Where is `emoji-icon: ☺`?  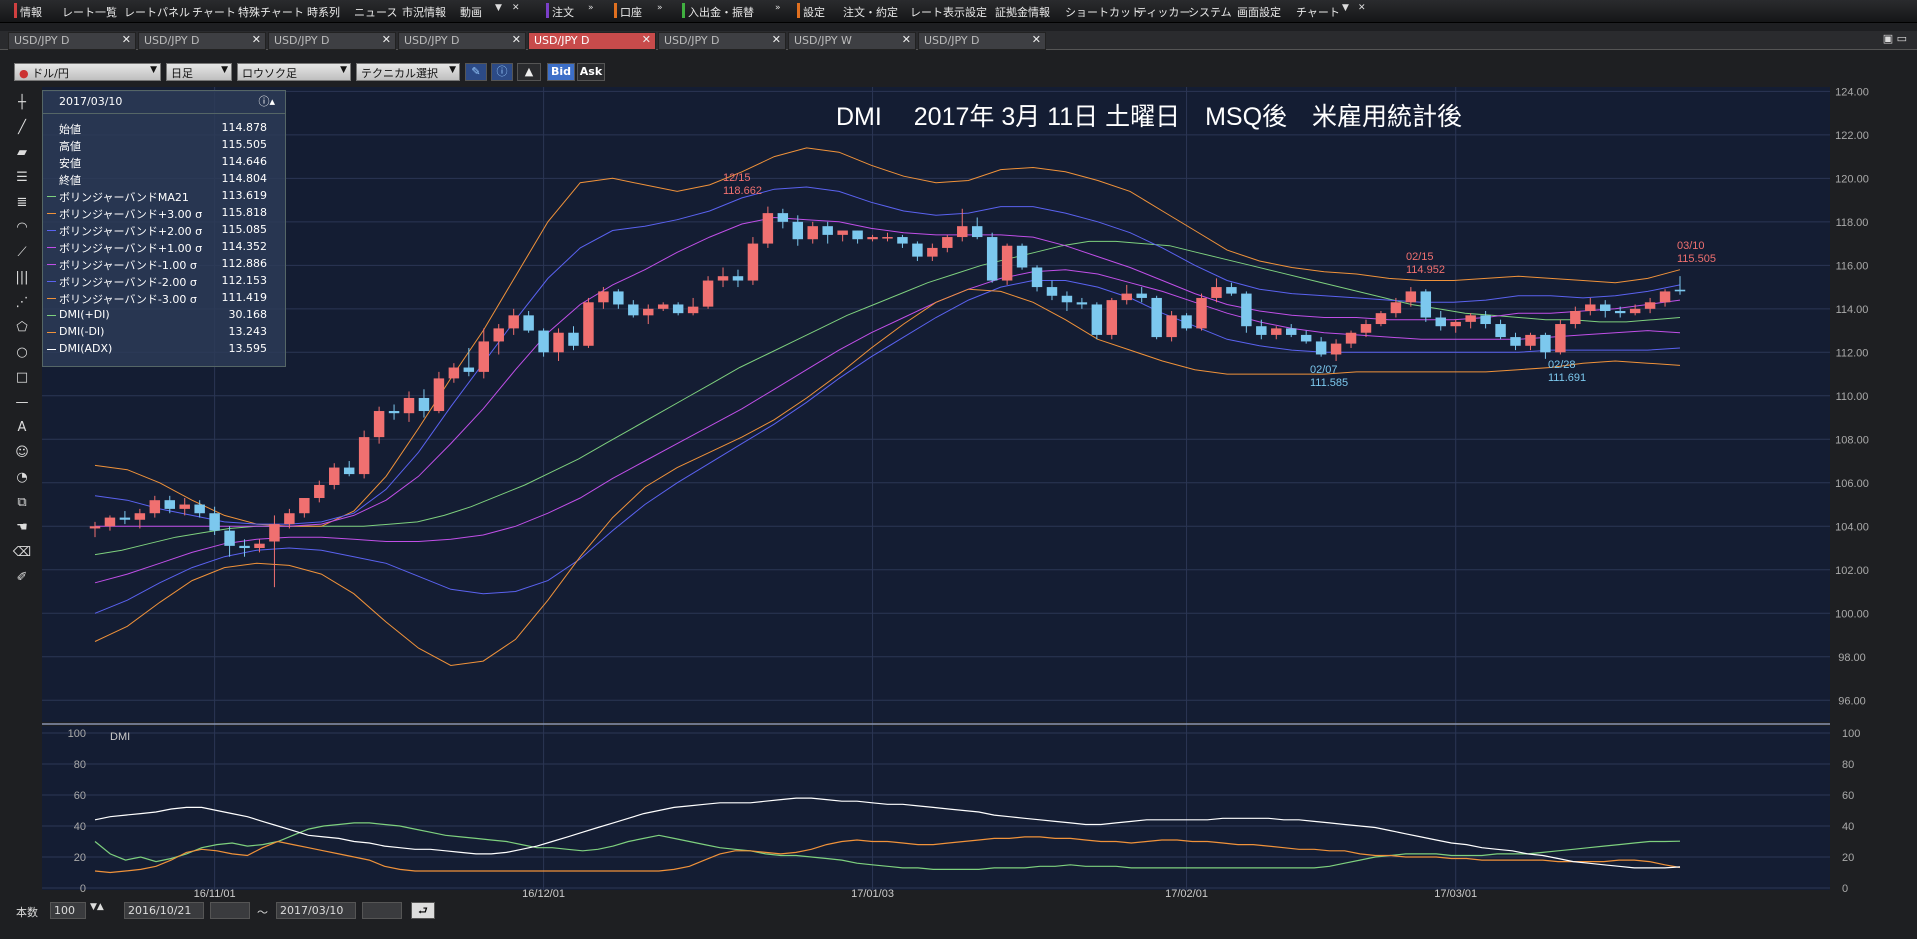 emoji-icon: ☺ is located at coordinates (22, 453).